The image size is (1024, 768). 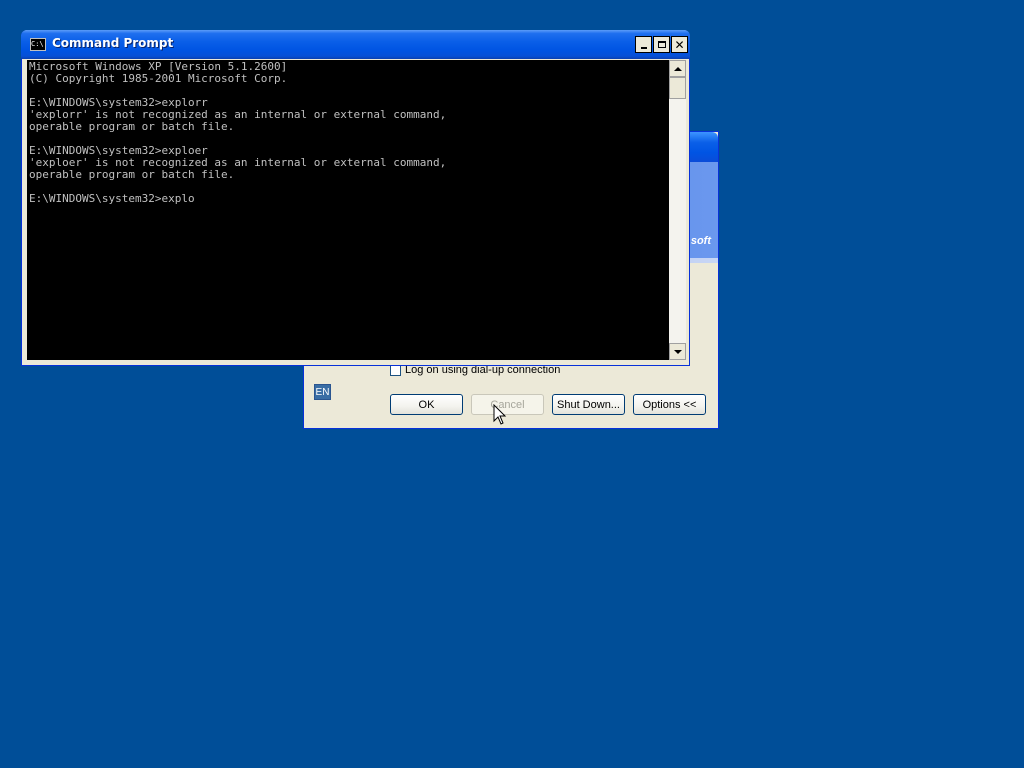 What do you see at coordinates (113, 43) in the screenshot?
I see `window-title: Command Prompt` at bounding box center [113, 43].